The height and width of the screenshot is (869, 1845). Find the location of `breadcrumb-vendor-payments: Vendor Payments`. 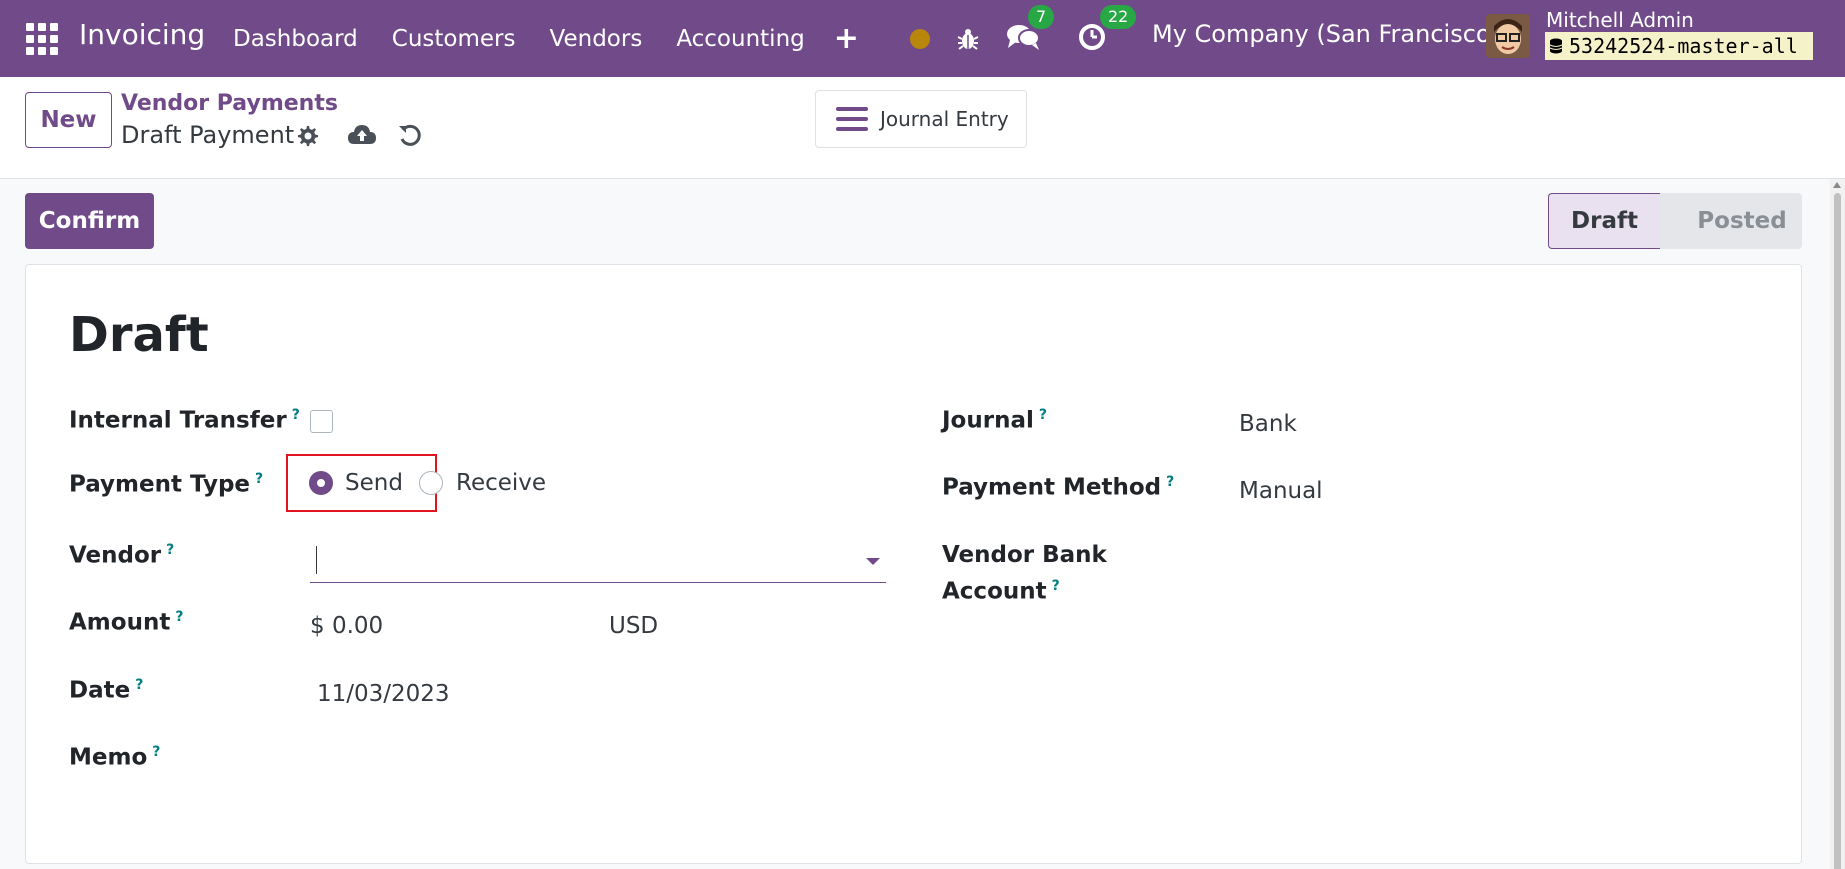

breadcrumb-vendor-payments: Vendor Payments is located at coordinates (229, 103).